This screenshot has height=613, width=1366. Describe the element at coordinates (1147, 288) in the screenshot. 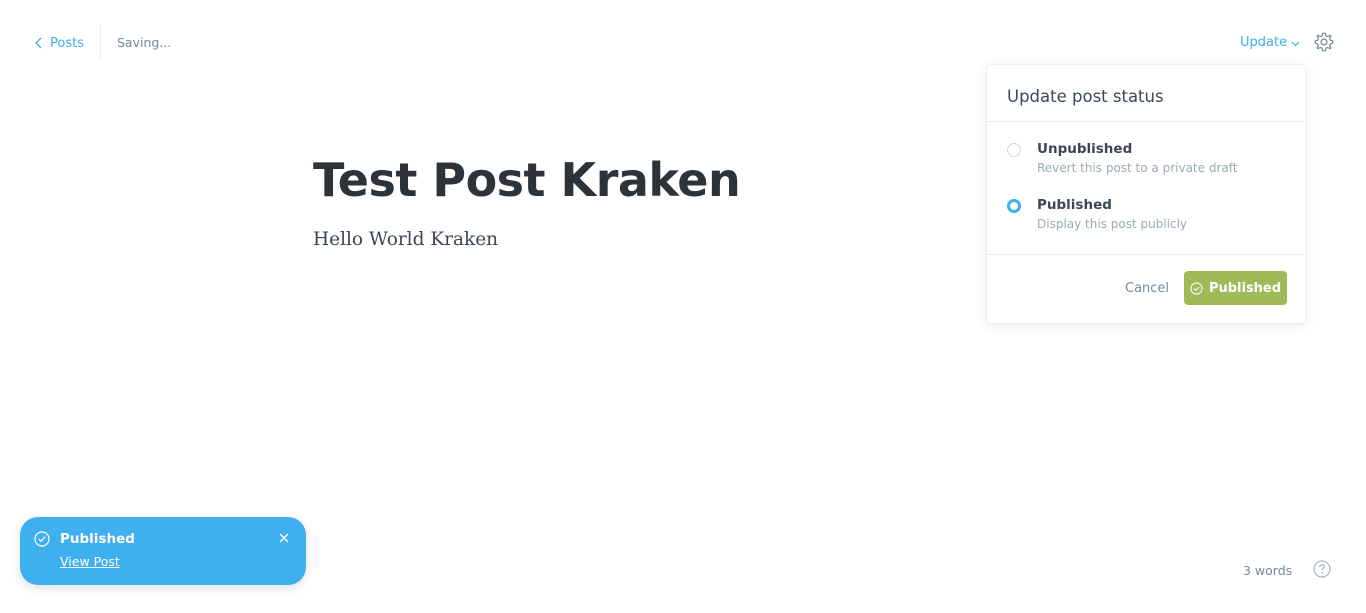

I see `cancel-button: Cancel` at that location.